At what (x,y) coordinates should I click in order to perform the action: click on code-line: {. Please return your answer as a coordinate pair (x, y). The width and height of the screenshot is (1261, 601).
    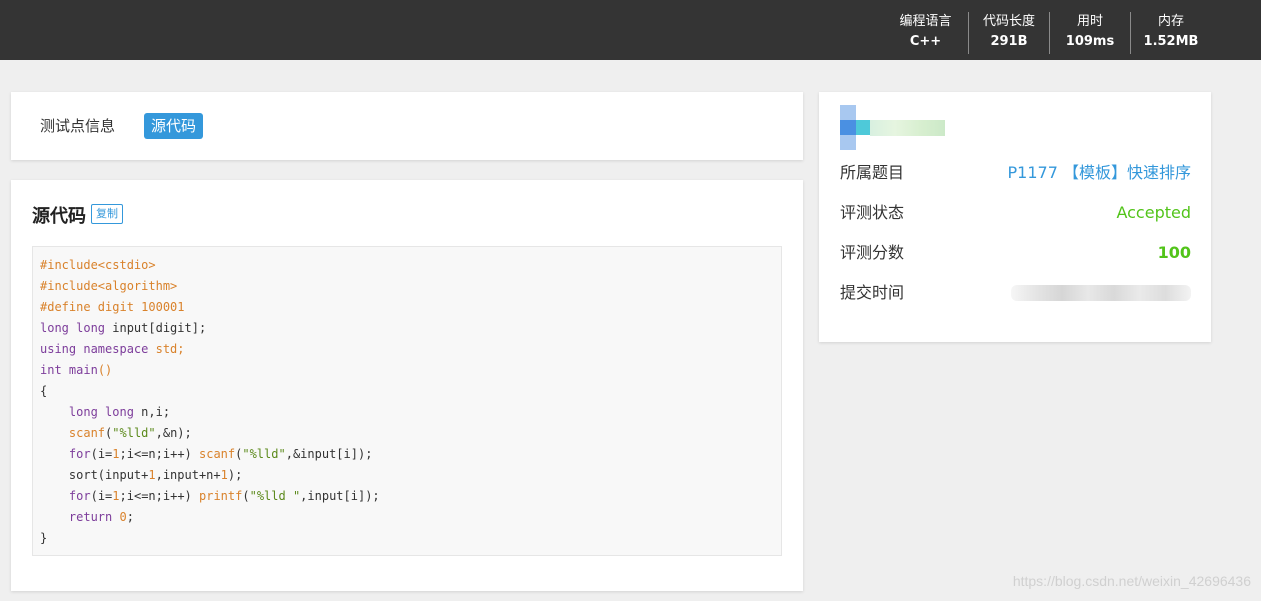
    Looking at the image, I should click on (44, 391).